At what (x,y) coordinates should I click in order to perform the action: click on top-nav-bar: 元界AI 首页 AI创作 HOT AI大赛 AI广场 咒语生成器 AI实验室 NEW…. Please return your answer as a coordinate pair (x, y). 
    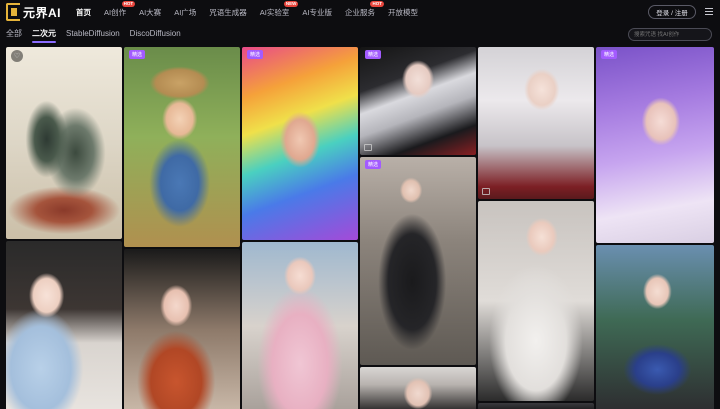
    Looking at the image, I should click on (360, 12).